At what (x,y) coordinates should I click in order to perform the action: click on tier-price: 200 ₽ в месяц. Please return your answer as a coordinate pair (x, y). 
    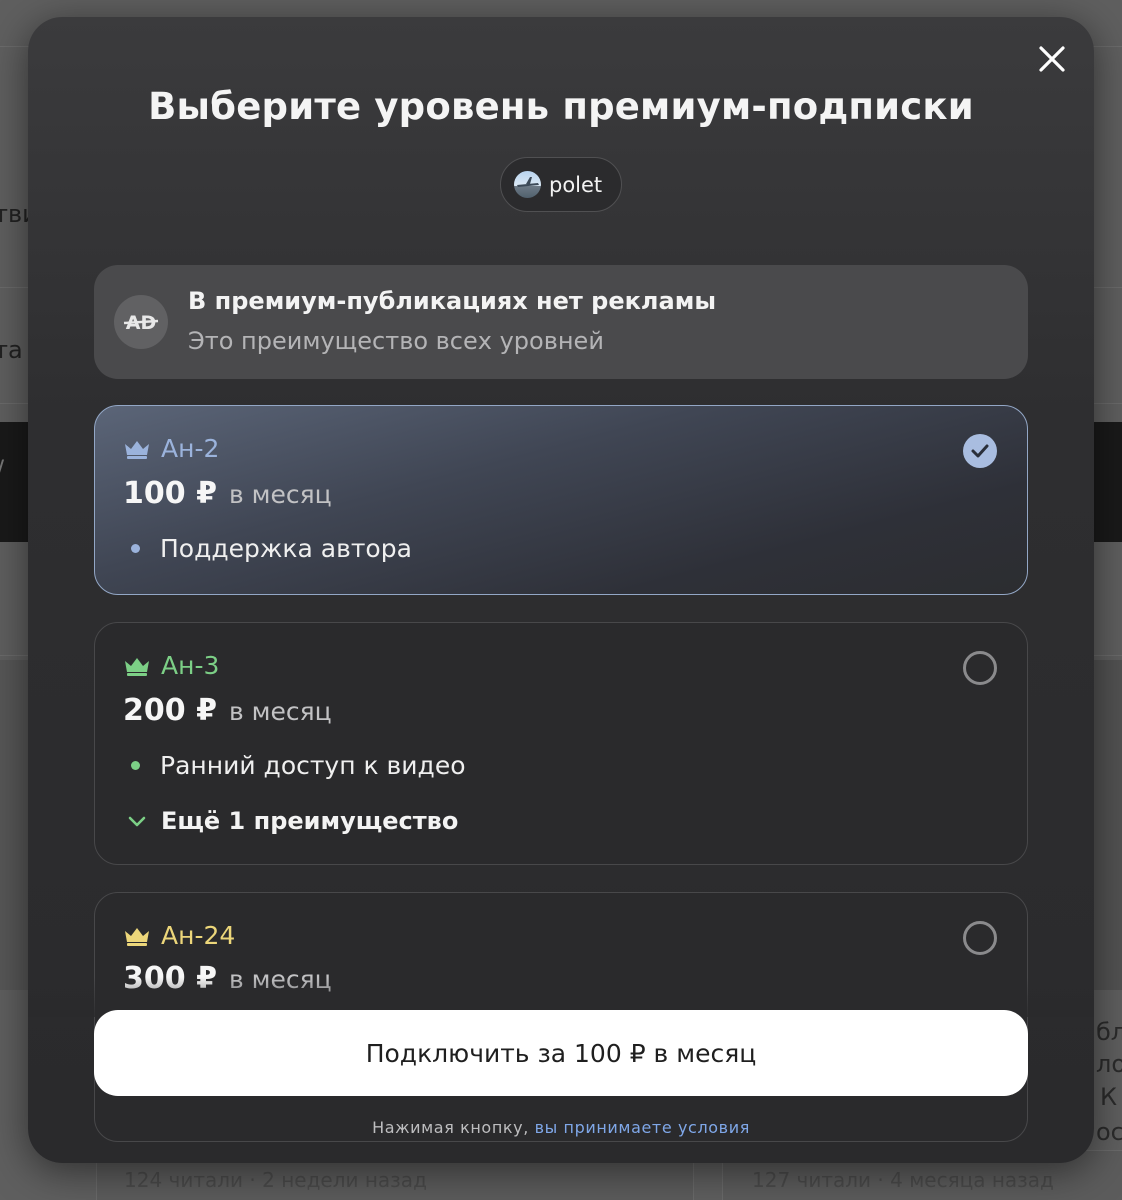
    Looking at the image, I should click on (227, 710).